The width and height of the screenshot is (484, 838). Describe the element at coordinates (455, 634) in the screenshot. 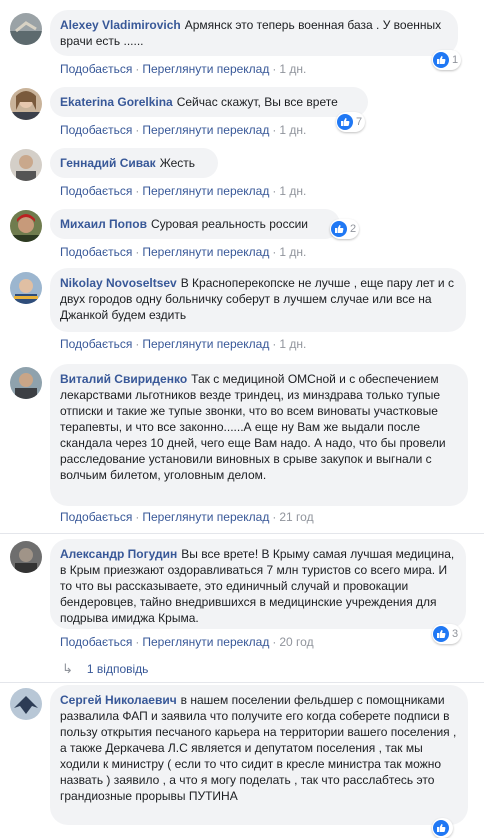

I see `reaction-number: 3` at that location.